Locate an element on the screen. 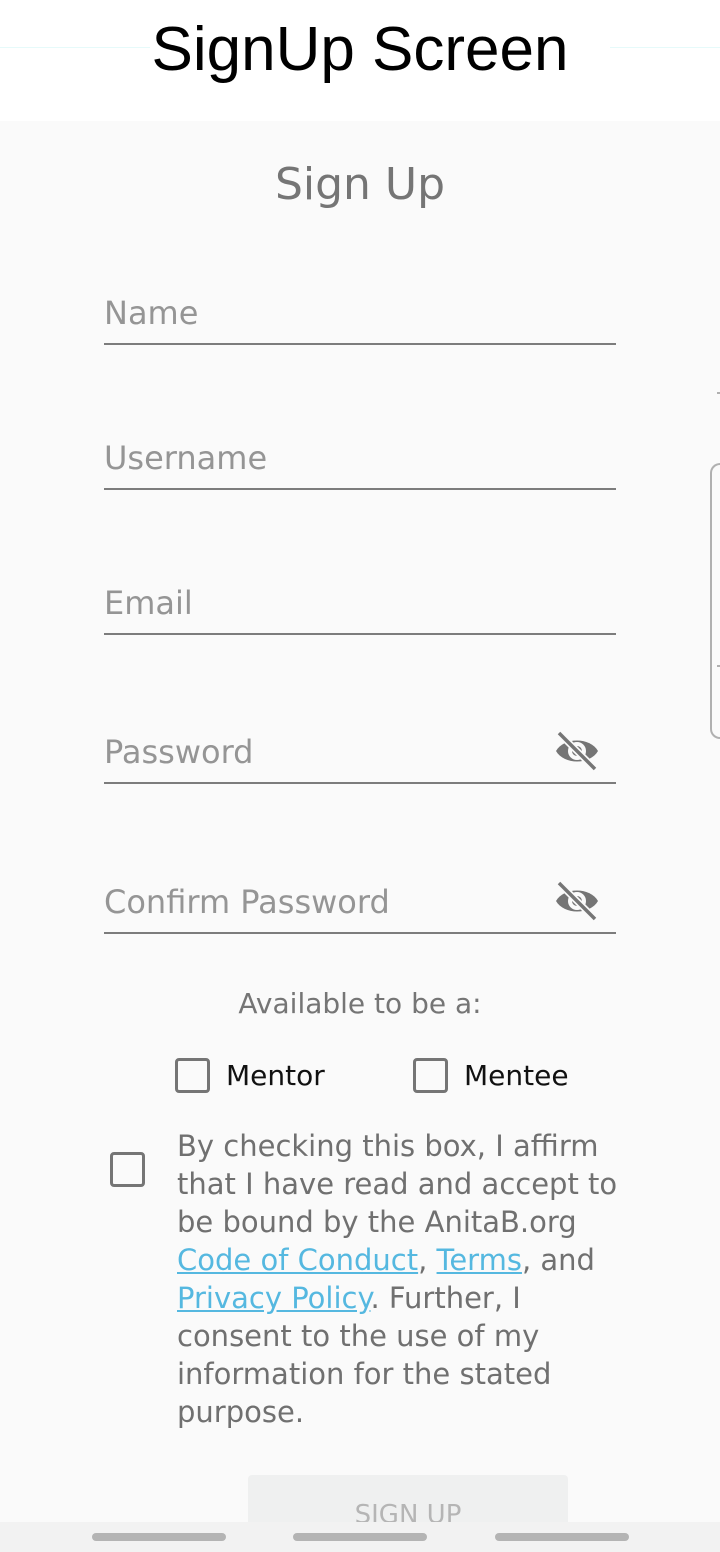 The image size is (720, 1552). mentor-option: Mentor is located at coordinates (250, 1075).